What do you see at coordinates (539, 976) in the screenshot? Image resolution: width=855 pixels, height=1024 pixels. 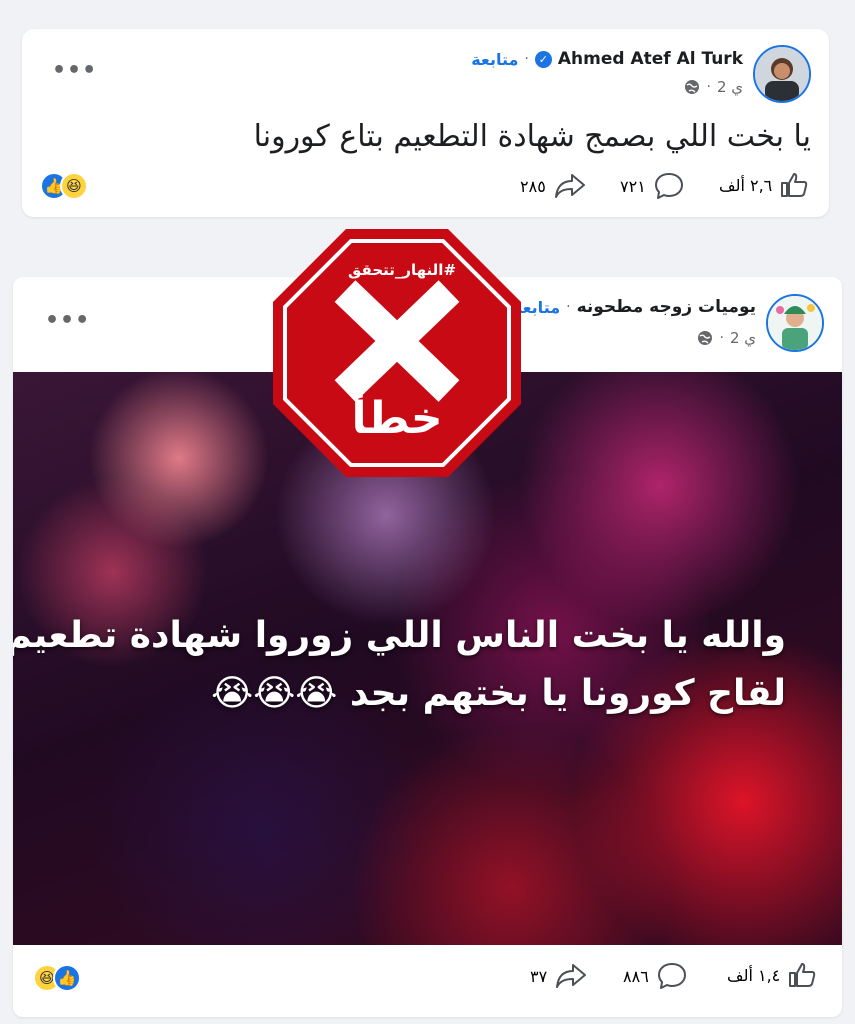 I see `share-count: ٣٧` at bounding box center [539, 976].